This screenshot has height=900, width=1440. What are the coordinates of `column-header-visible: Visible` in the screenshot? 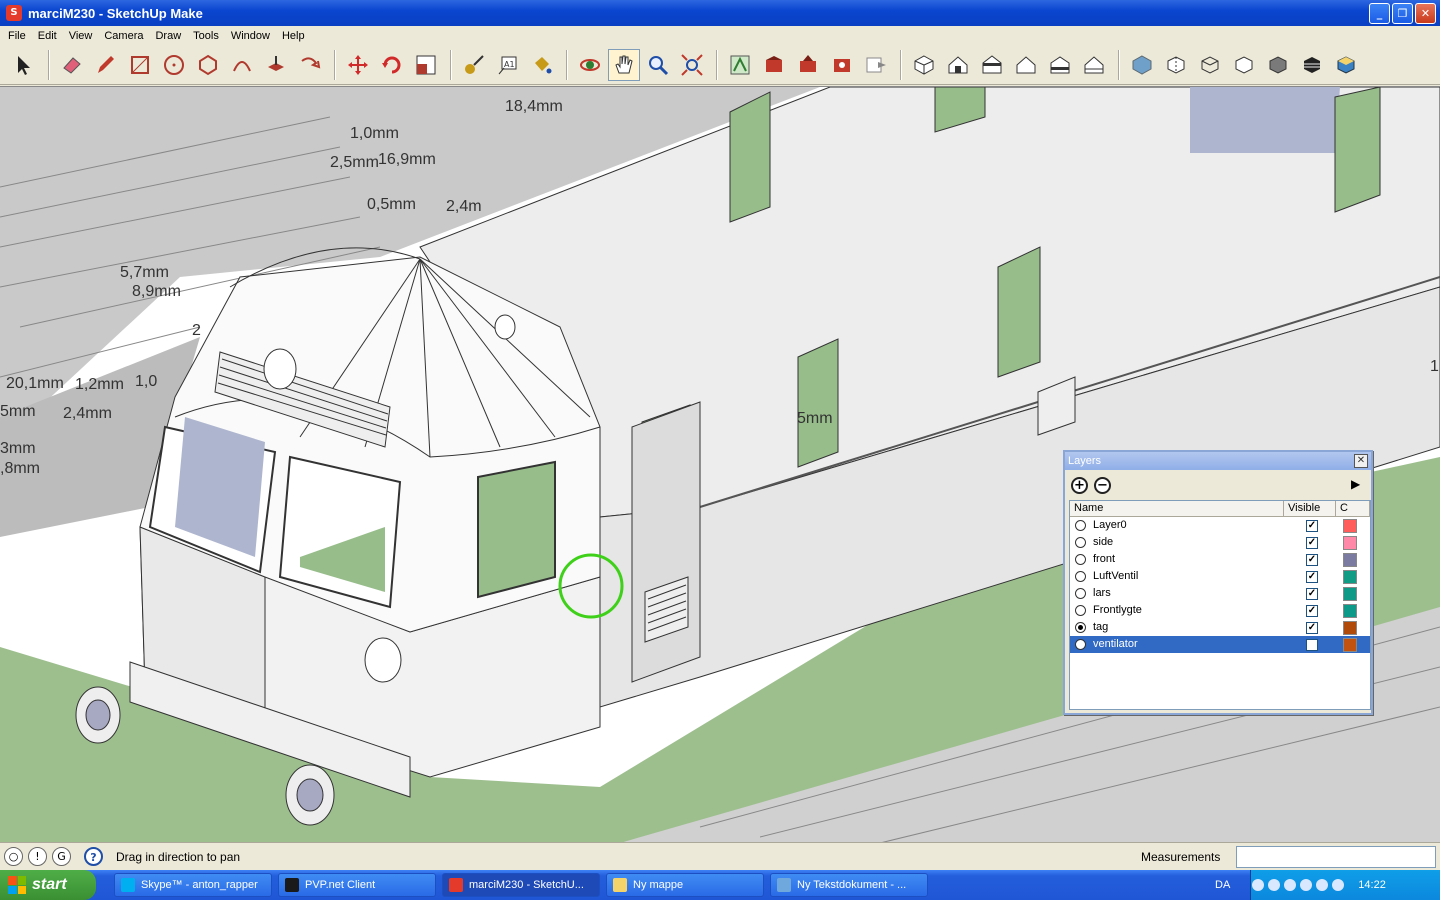 It's located at (1310, 508).